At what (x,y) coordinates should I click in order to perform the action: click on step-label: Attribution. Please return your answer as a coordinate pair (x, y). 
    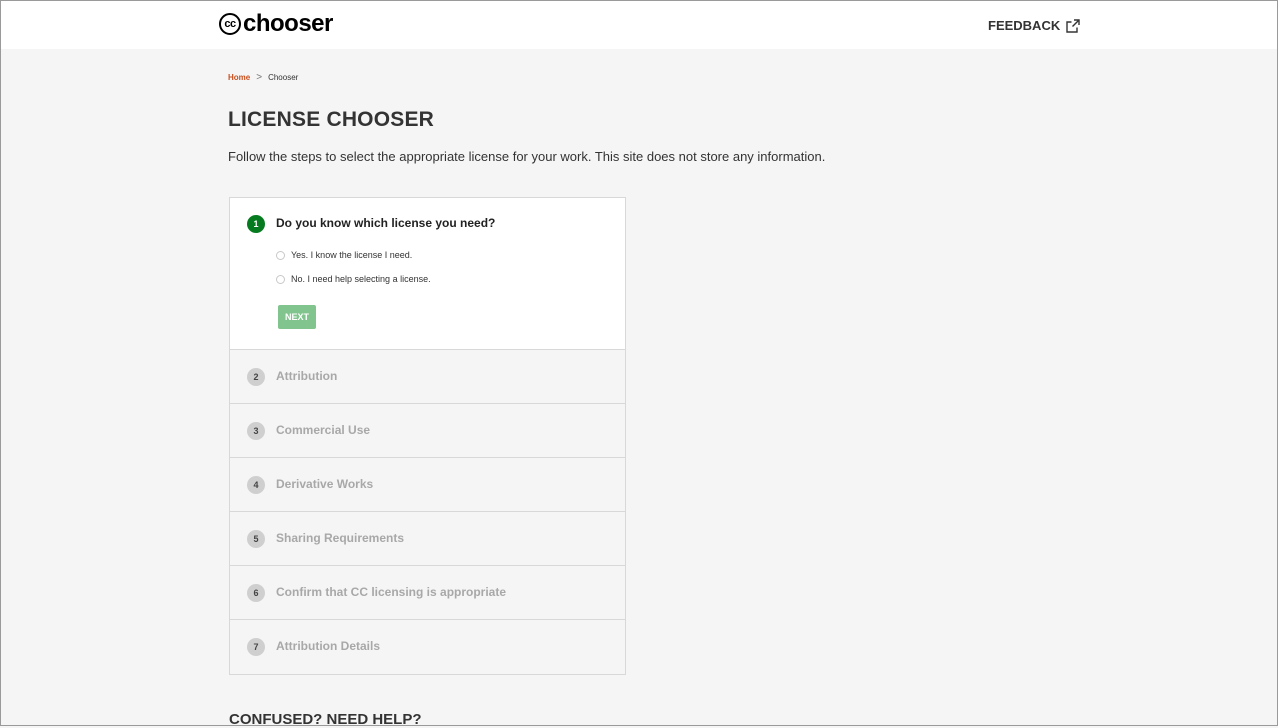
    Looking at the image, I should click on (307, 376).